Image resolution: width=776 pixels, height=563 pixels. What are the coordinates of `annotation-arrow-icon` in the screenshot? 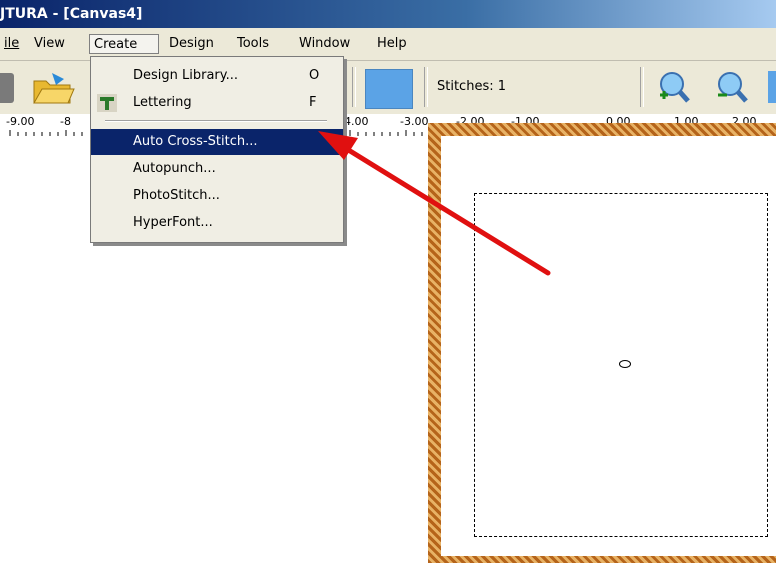 It's located at (434, 203).